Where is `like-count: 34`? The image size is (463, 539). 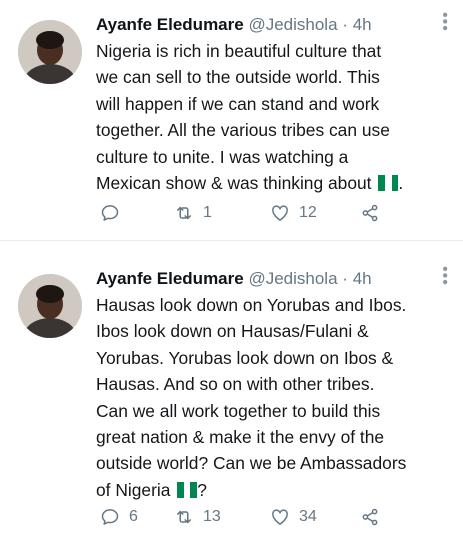 like-count: 34 is located at coordinates (308, 516).